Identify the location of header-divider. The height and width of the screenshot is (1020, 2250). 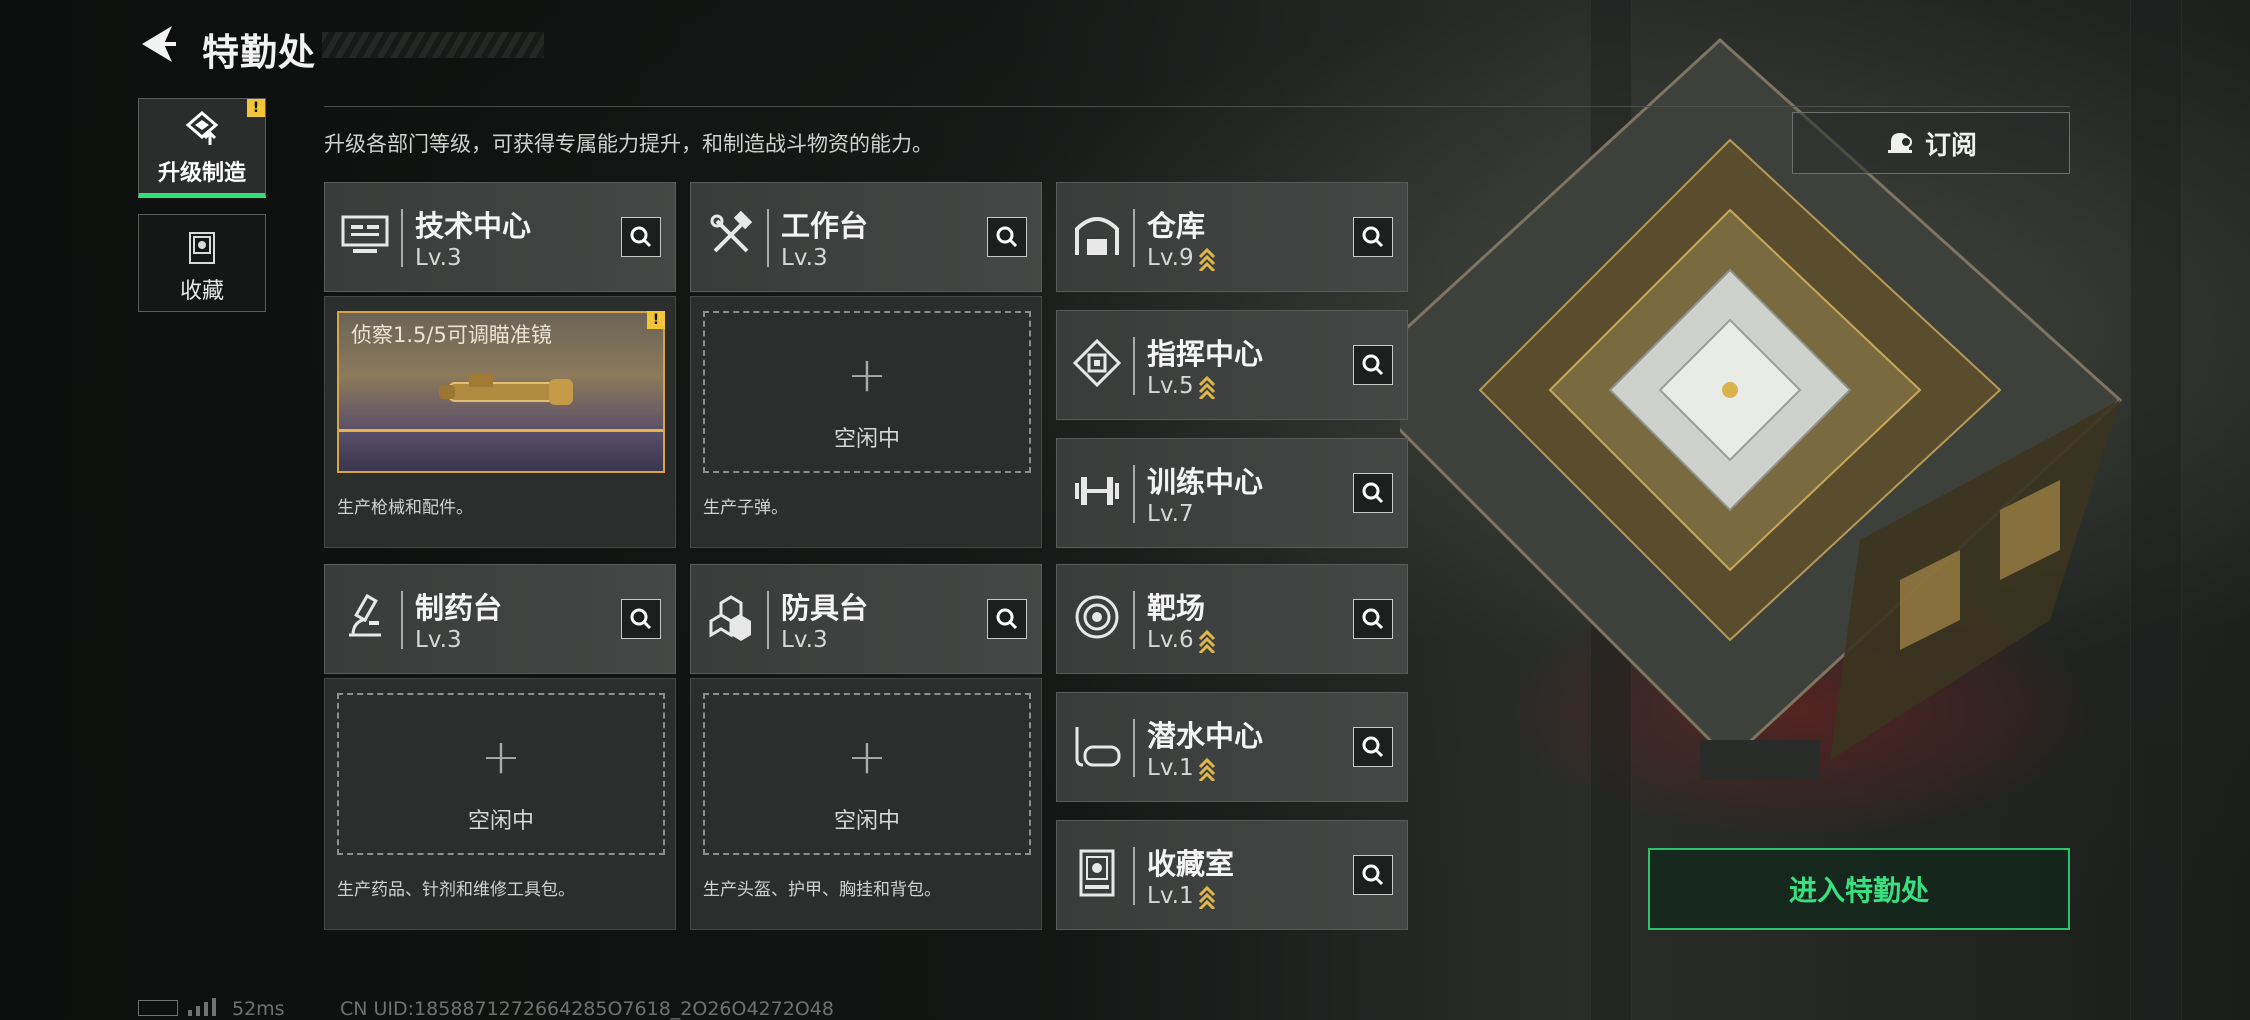
(1197, 106).